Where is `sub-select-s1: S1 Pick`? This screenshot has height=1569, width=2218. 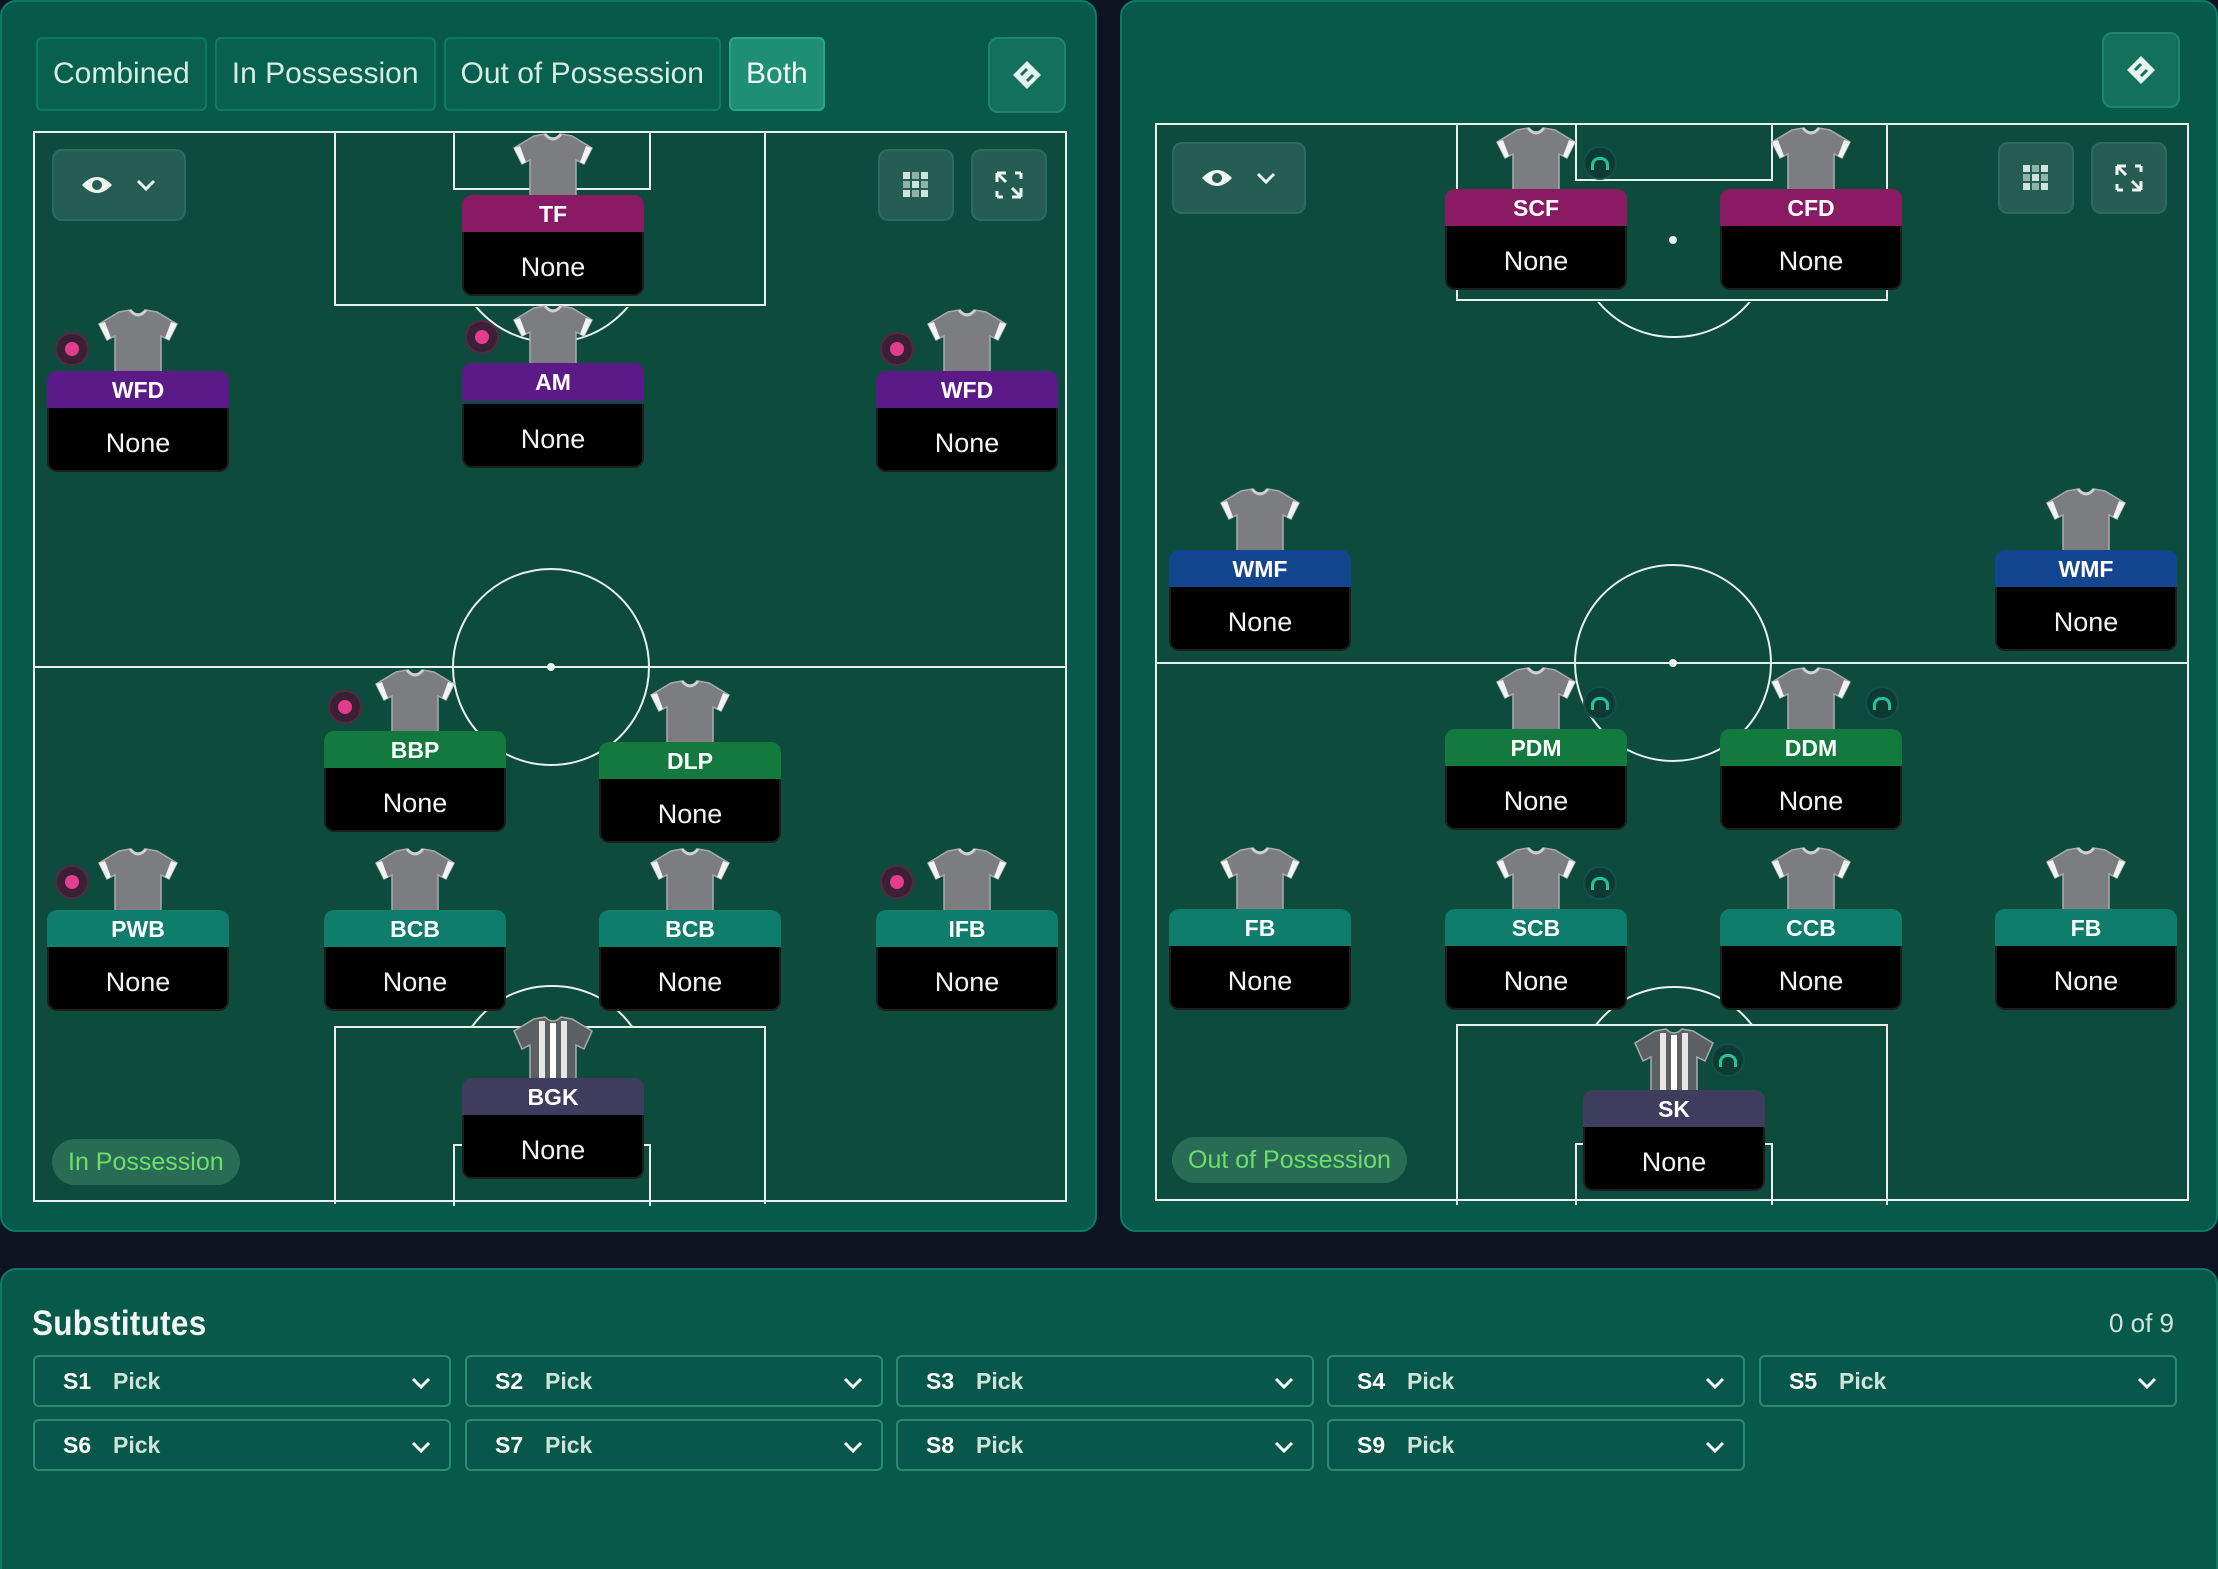
sub-select-s1: S1 Pick is located at coordinates (242, 1381).